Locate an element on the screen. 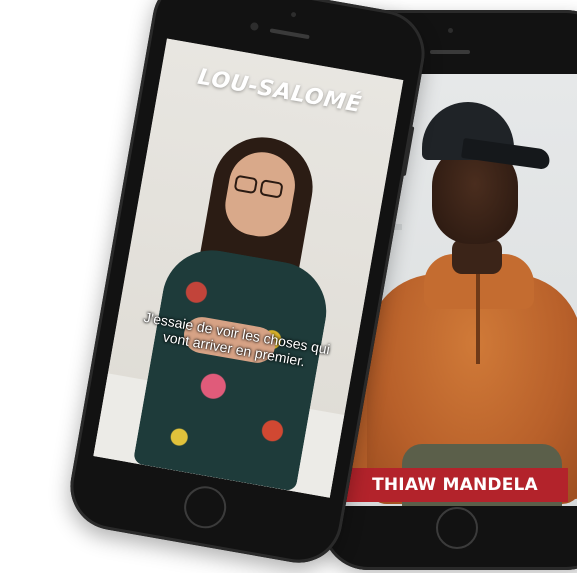 Image resolution: width=577 pixels, height=573 pixels. name-banner: THIAW MANDELA is located at coordinates (455, 485).